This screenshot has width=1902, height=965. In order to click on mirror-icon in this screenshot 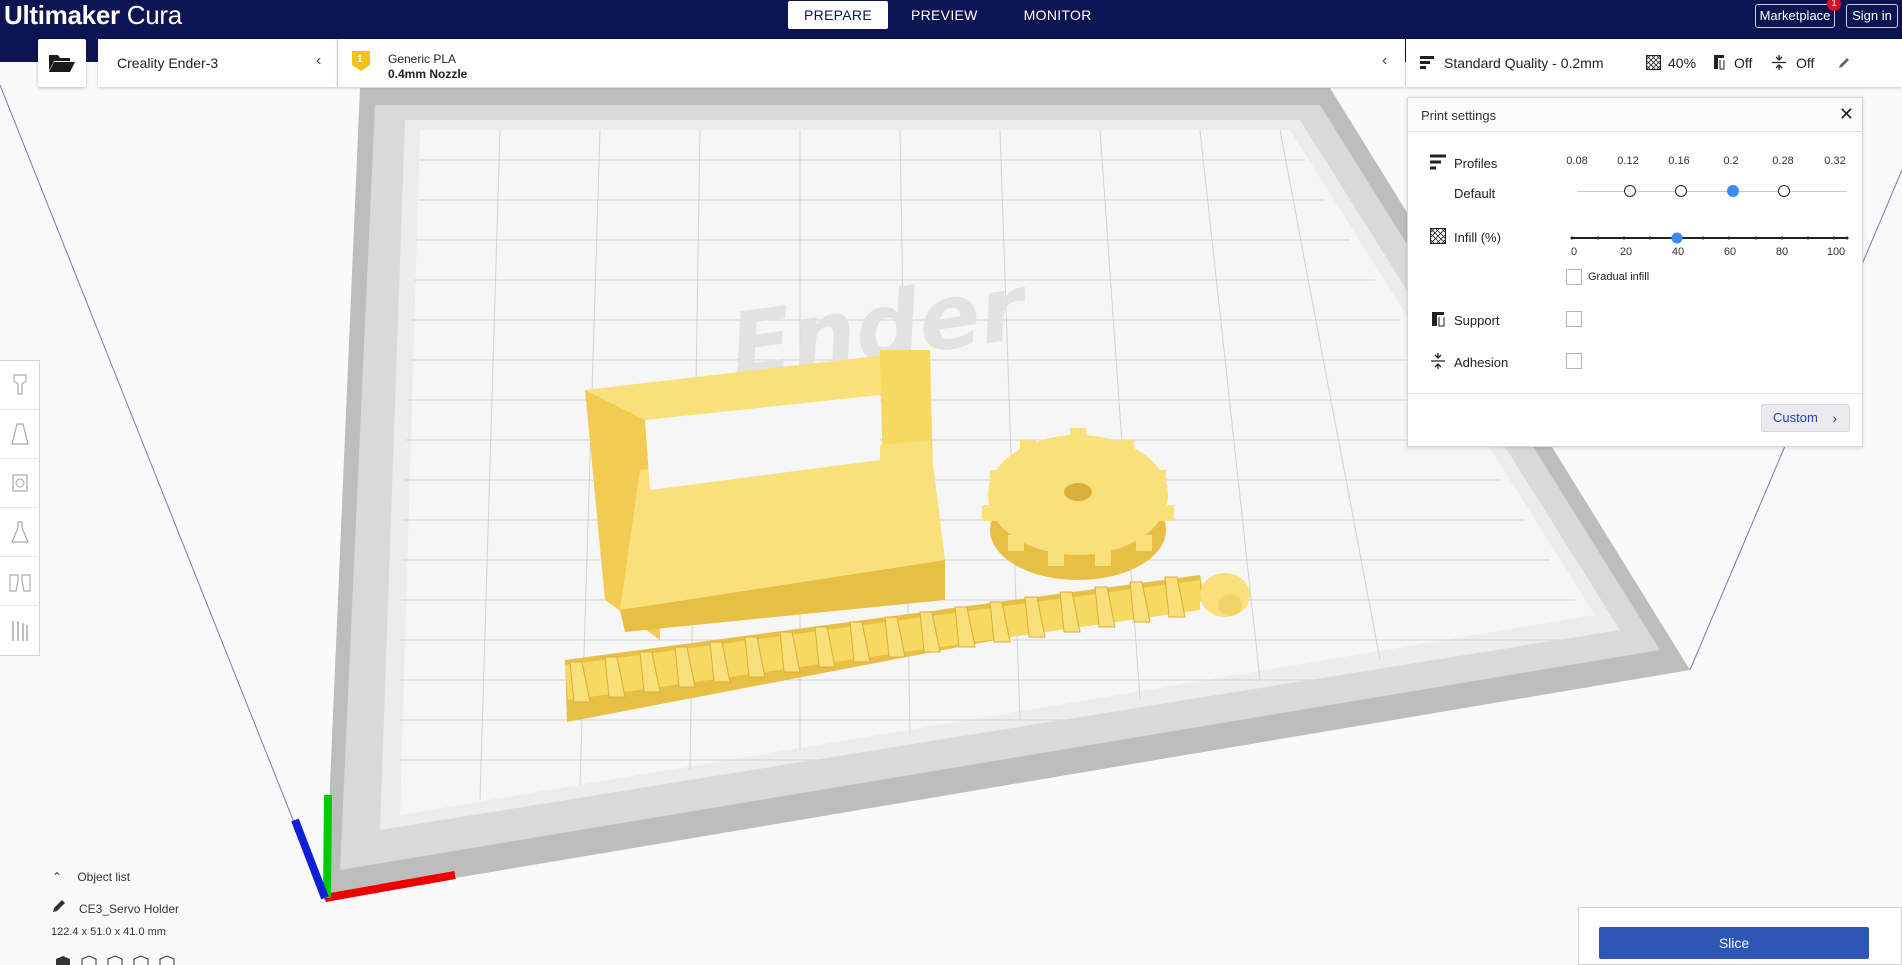, I will do `click(20, 532)`.